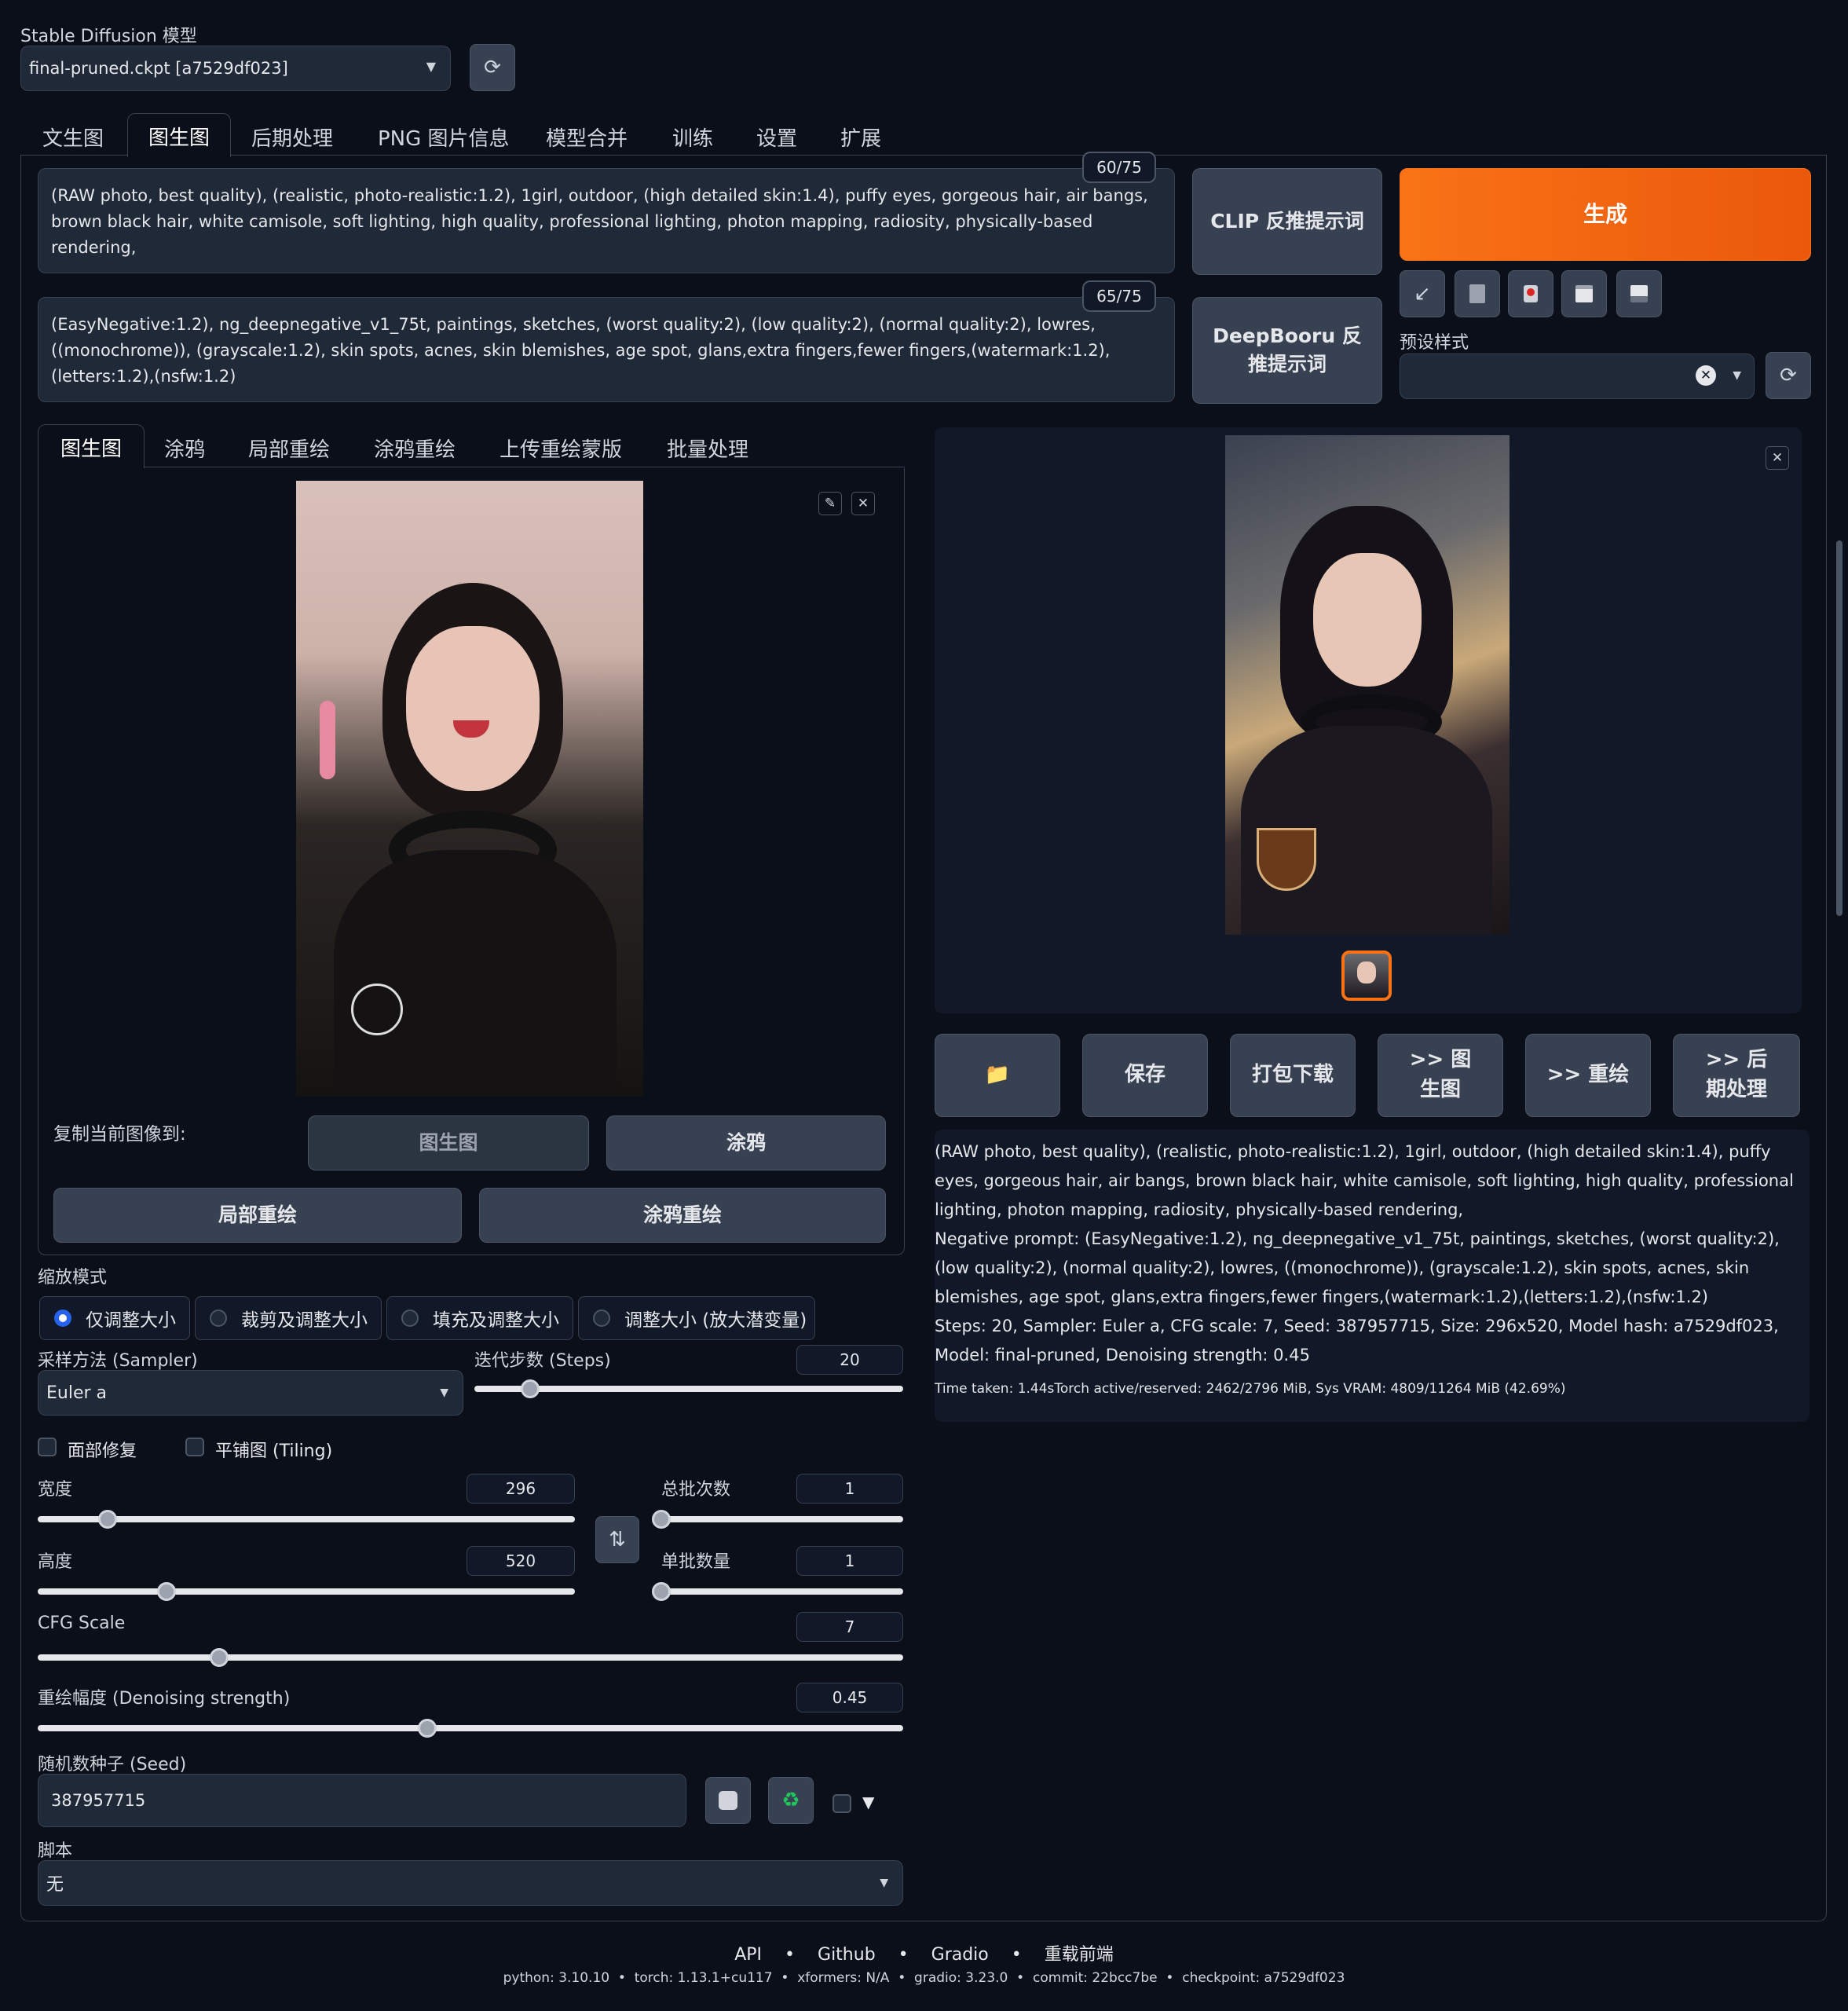 The image size is (1848, 2011). I want to click on denoise-label: 重绘幅度 (Denoising strength), so click(165, 1699).